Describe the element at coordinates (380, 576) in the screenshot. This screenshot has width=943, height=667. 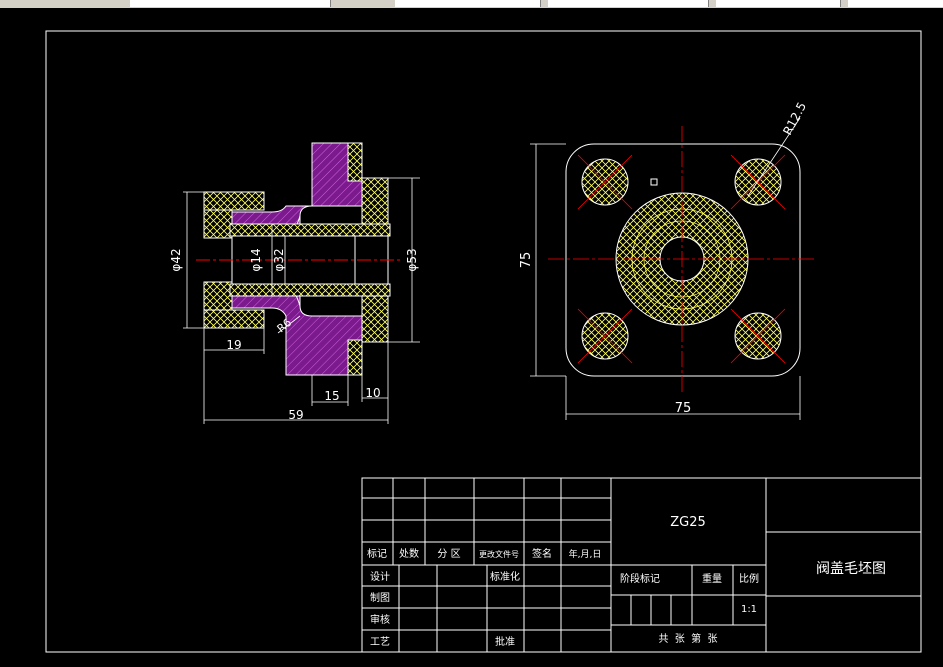
I see `label-design: 设计` at that location.